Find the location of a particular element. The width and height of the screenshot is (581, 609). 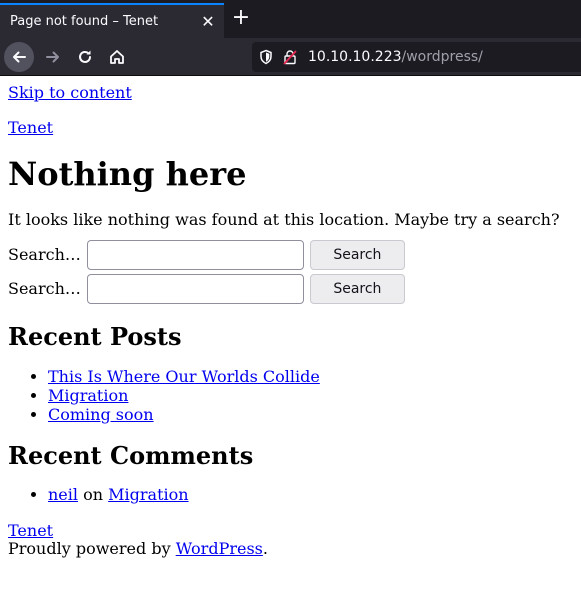

list-item: Migration is located at coordinates (310, 395).